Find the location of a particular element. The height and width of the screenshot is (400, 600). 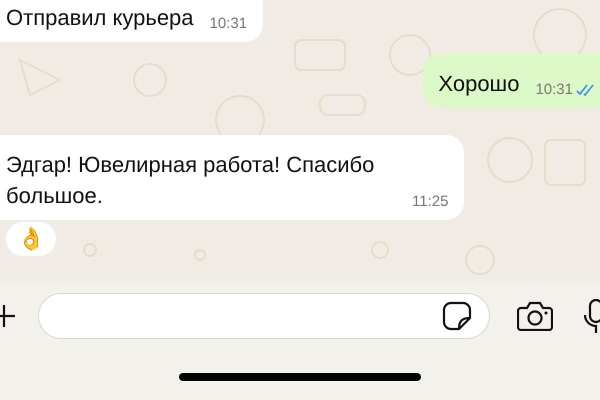

sticker-icon is located at coordinates (457, 315).